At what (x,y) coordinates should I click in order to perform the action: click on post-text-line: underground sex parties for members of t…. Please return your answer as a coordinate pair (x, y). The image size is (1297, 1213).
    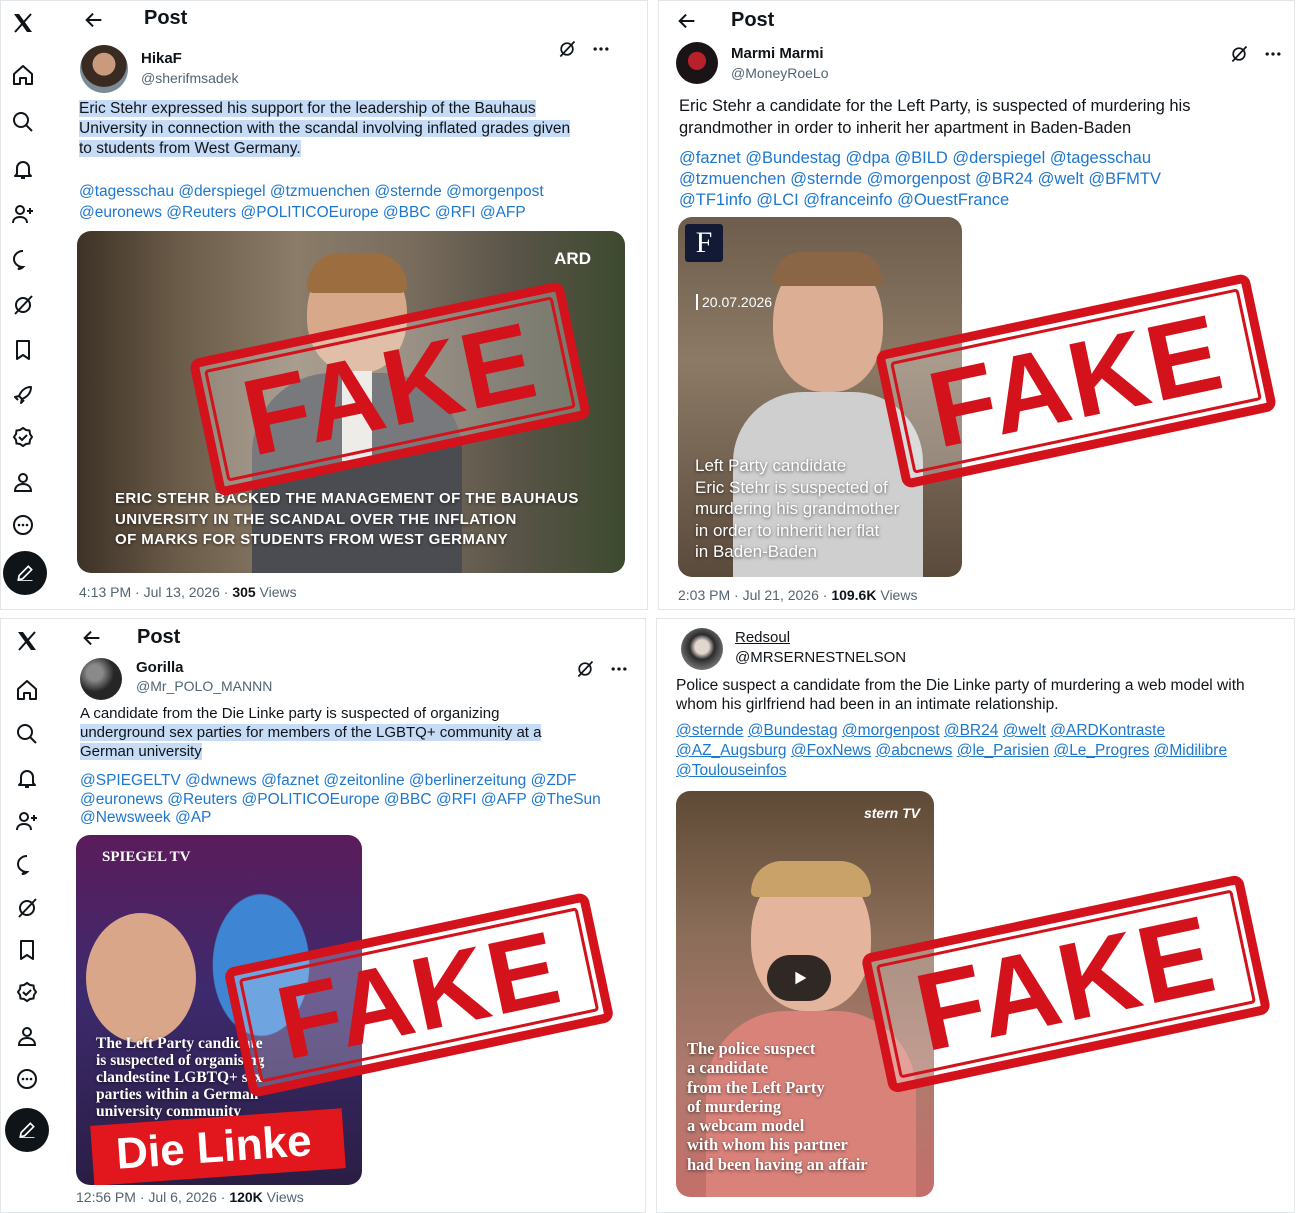
    Looking at the image, I should click on (311, 732).